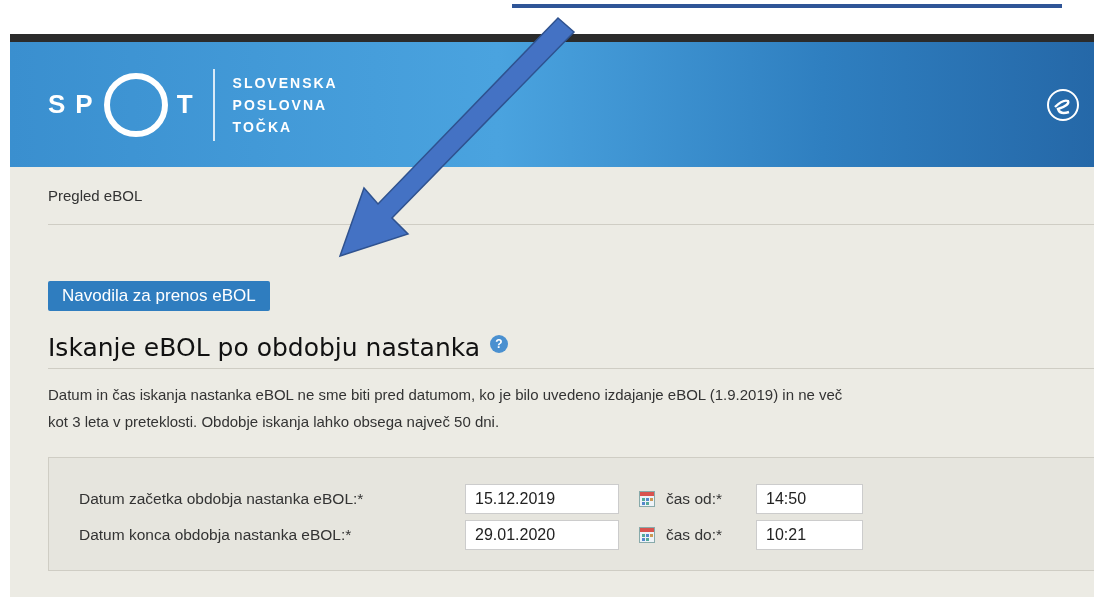 This screenshot has width=1094, height=597. I want to click on description-text: Datum in čas iskanja nastanka eBOL ne sme biti pred datumom, ko je bilo uvedeno izdajanje eBOL (1.9.2019) in ne več kot 3 leta v preteklosti. Obdobje iskanja lahko obsega največ 50 dni., so click(446, 408).